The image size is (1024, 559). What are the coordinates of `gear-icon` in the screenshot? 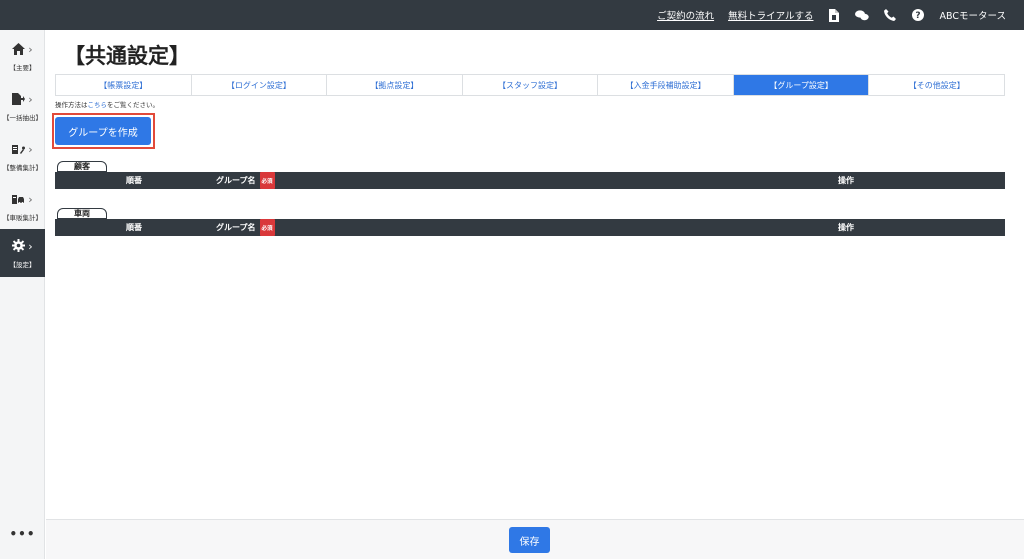 It's located at (19, 246).